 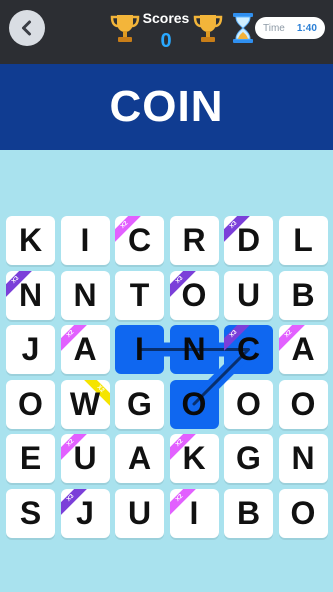 I want to click on letter-tile: X3 D, so click(x=248, y=240).